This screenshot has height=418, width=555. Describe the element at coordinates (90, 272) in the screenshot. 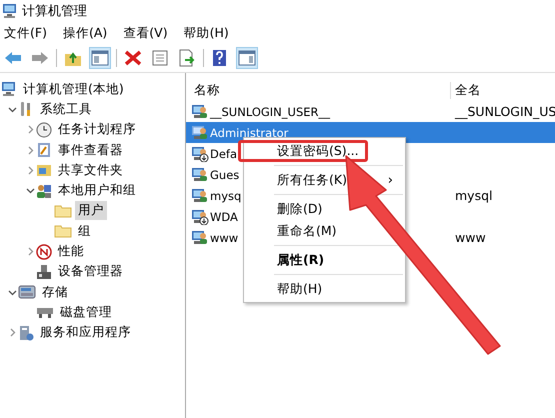

I see `tree-item: 设备管理器` at that location.